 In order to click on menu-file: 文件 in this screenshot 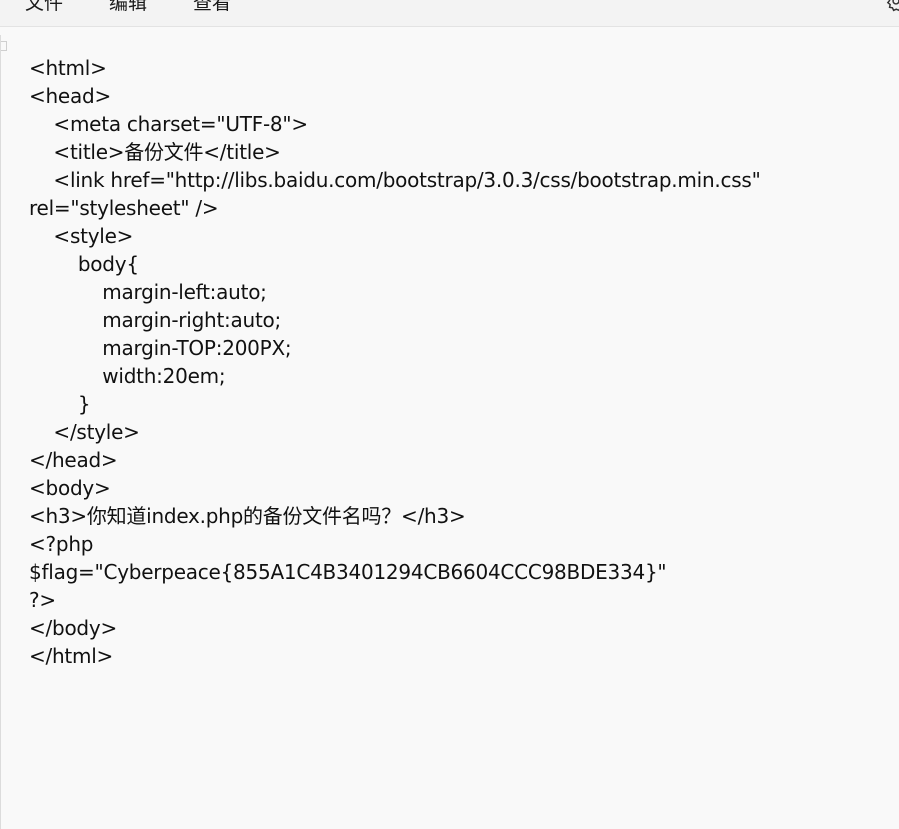, I will do `click(44, 7)`.